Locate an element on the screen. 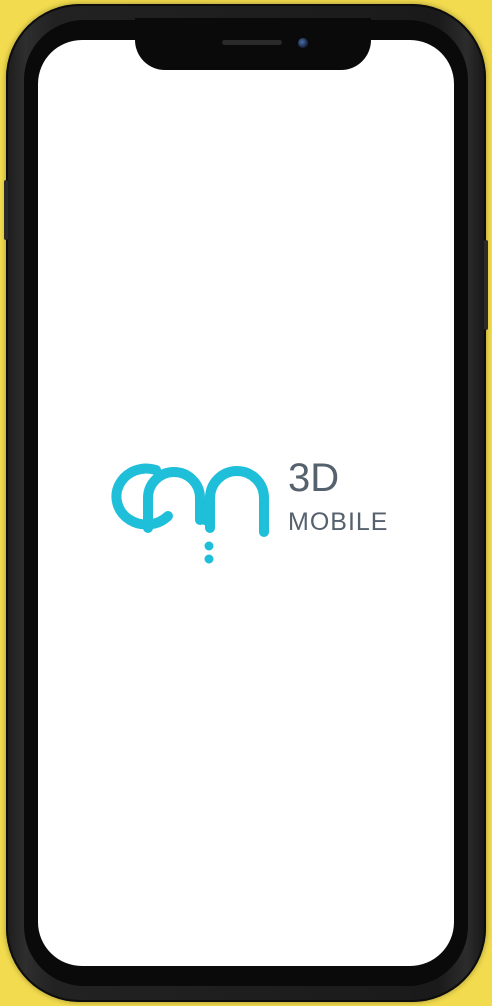 This screenshot has width=492, height=1006. brand-title-3d: 3D is located at coordinates (314, 478).